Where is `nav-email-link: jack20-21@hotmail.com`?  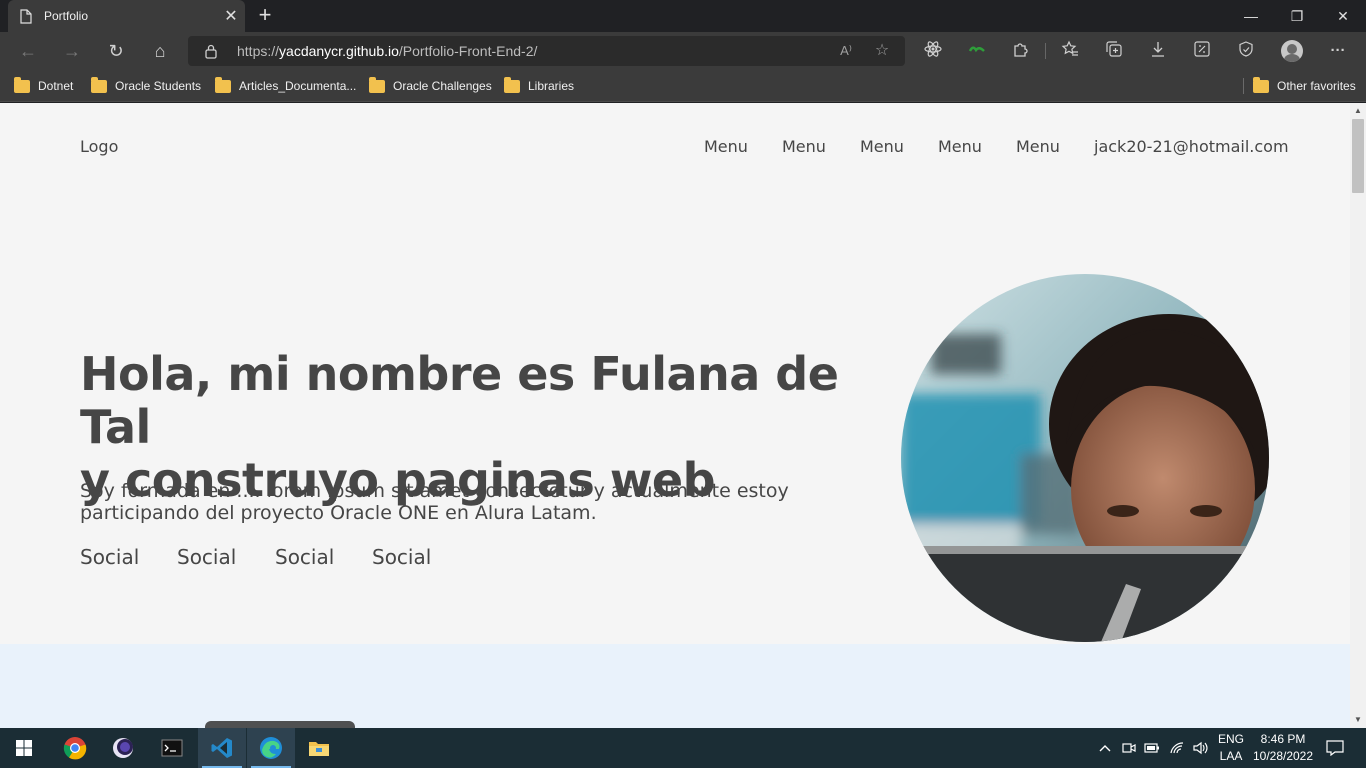 nav-email-link: jack20-21@hotmail.com is located at coordinates (1191, 146).